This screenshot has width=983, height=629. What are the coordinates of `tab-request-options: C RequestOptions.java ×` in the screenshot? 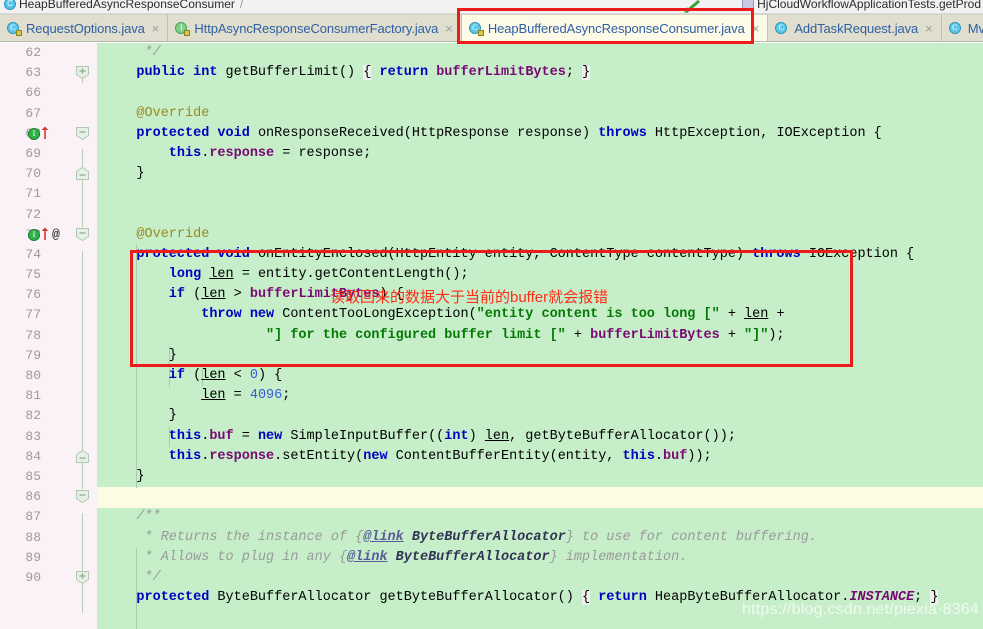 It's located at (84, 27).